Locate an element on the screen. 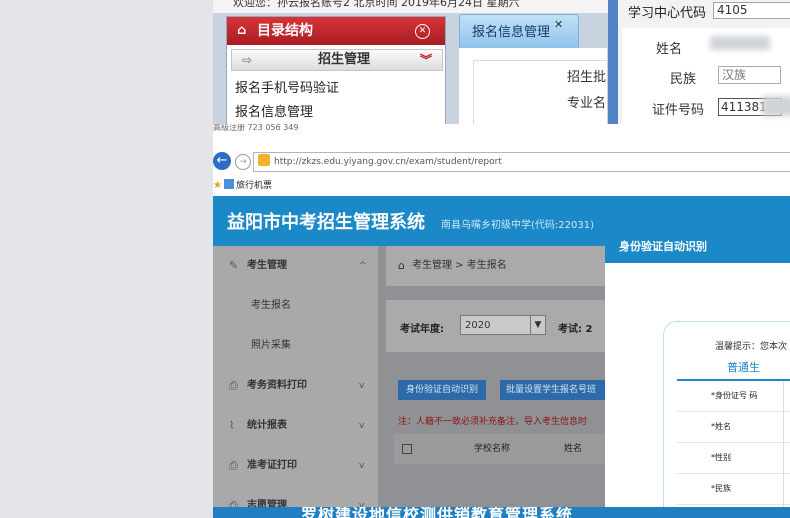 The height and width of the screenshot is (518, 790). select-all-checkbox is located at coordinates (407, 449).